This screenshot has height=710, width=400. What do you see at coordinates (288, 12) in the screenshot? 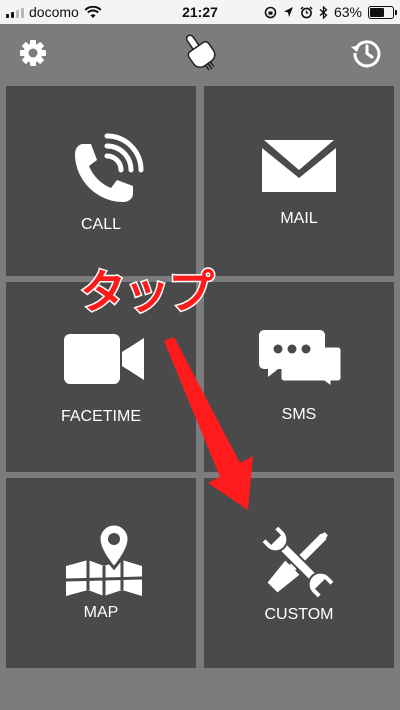
I see `location-icon` at bounding box center [288, 12].